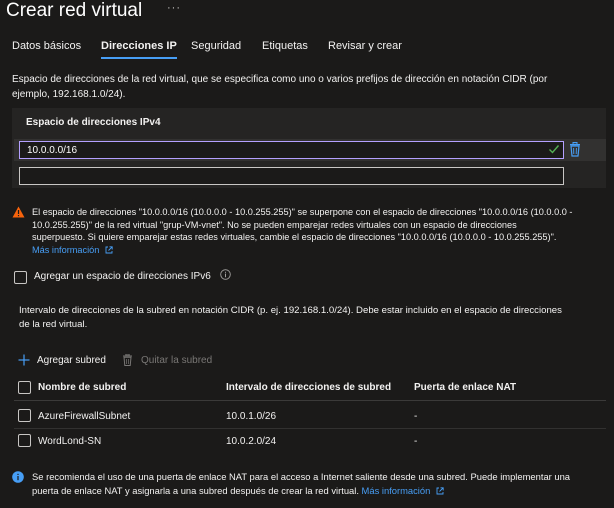 Image resolution: width=614 pixels, height=508 pixels. I want to click on checkmark-icon, so click(554, 149).